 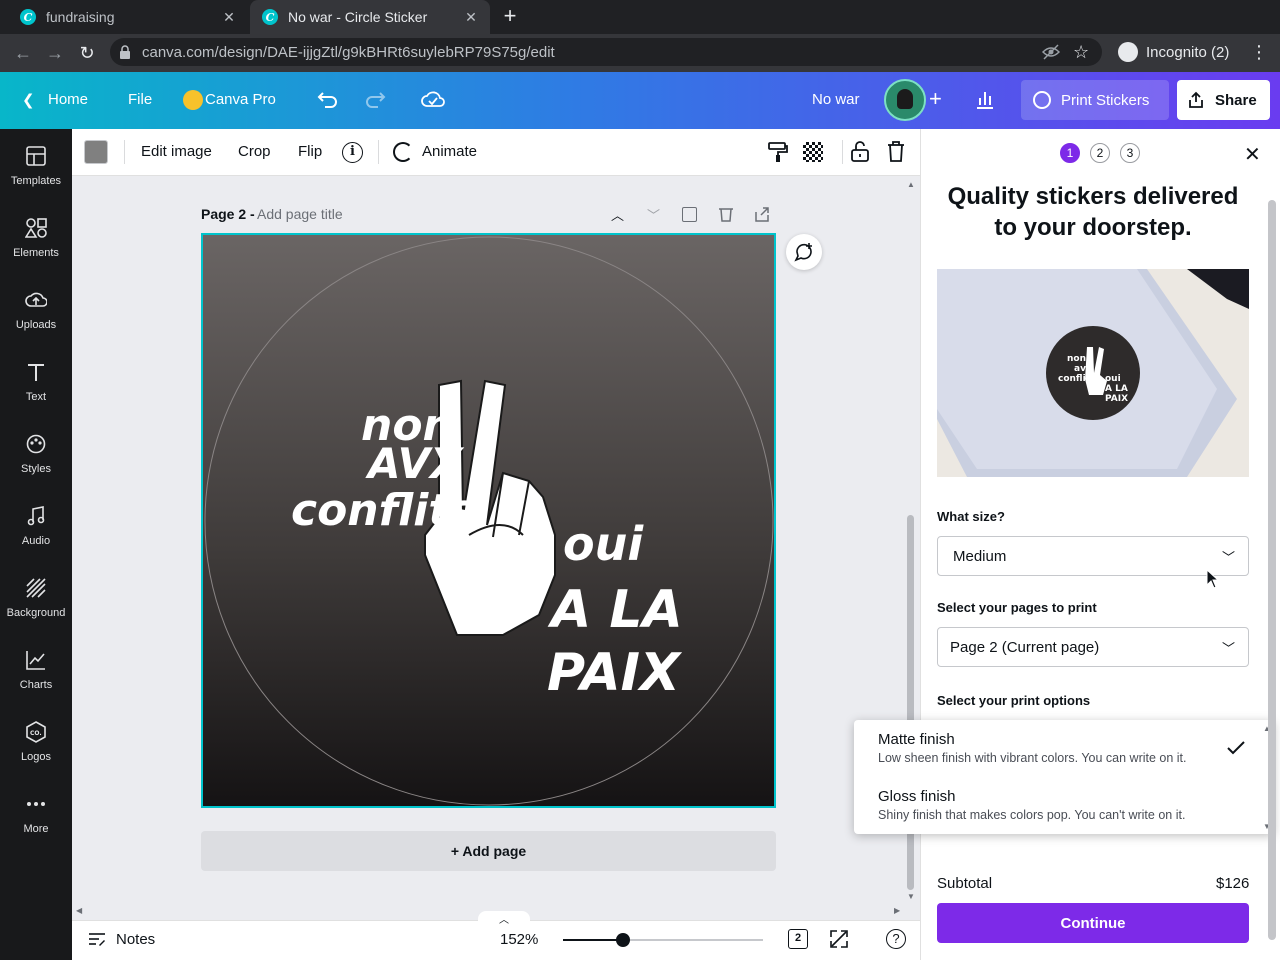 What do you see at coordinates (689, 214) in the screenshot?
I see `duplicate-page-icon` at bounding box center [689, 214].